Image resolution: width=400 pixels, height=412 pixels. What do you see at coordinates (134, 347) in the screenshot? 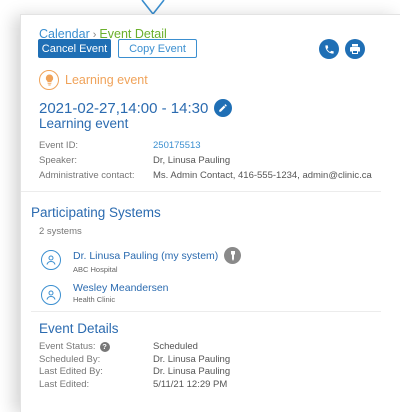
I see `details-row-status: Event Status:? Scheduled` at bounding box center [134, 347].